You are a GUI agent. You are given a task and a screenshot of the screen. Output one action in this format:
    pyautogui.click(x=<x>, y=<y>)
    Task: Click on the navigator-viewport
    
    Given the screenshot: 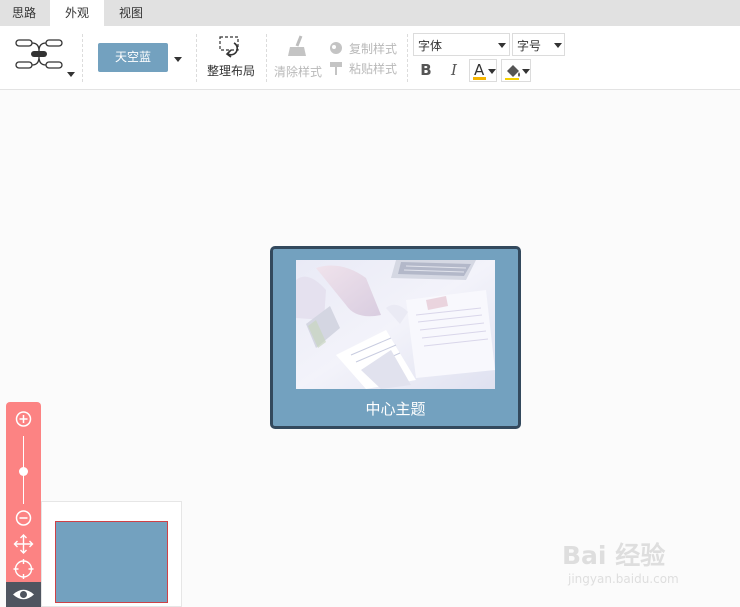 What is the action you would take?
    pyautogui.click(x=111, y=562)
    